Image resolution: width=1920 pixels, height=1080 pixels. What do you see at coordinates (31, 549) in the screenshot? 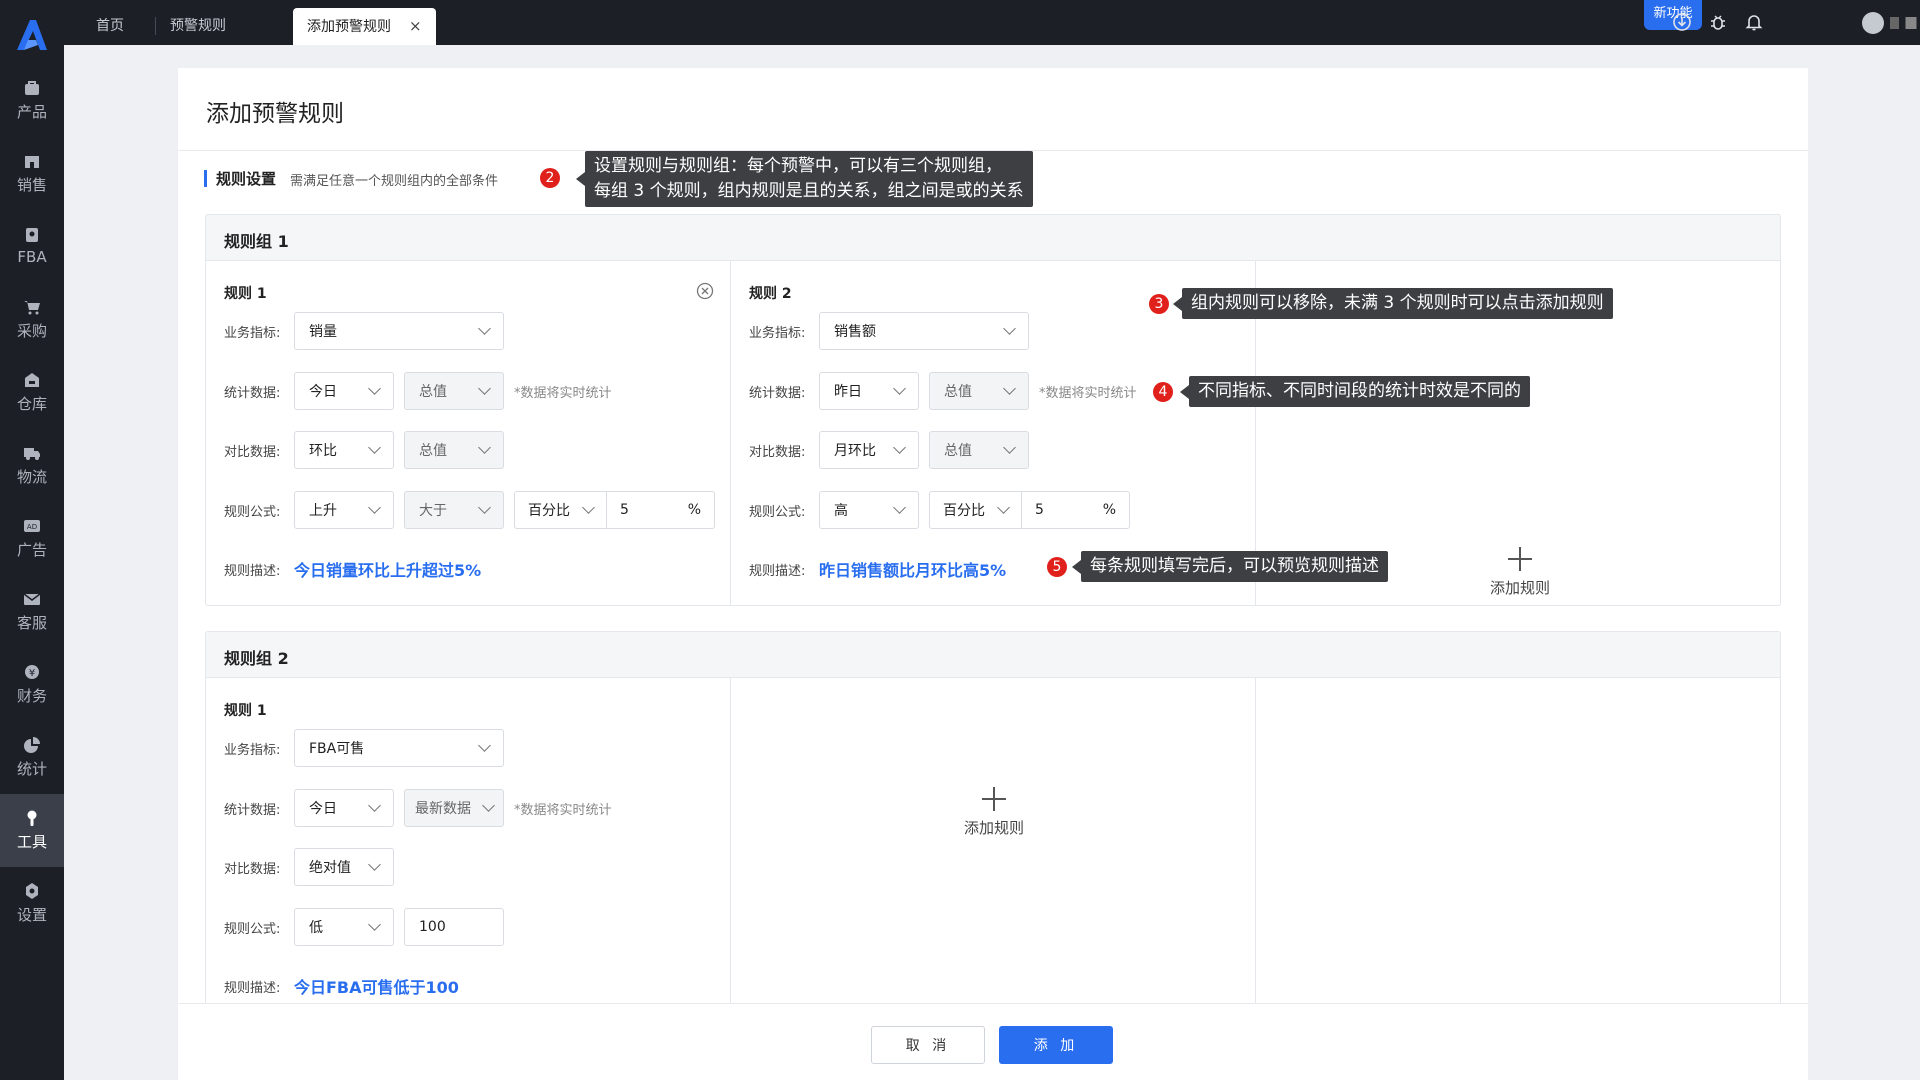
I see `nav-label: 广告` at bounding box center [31, 549].